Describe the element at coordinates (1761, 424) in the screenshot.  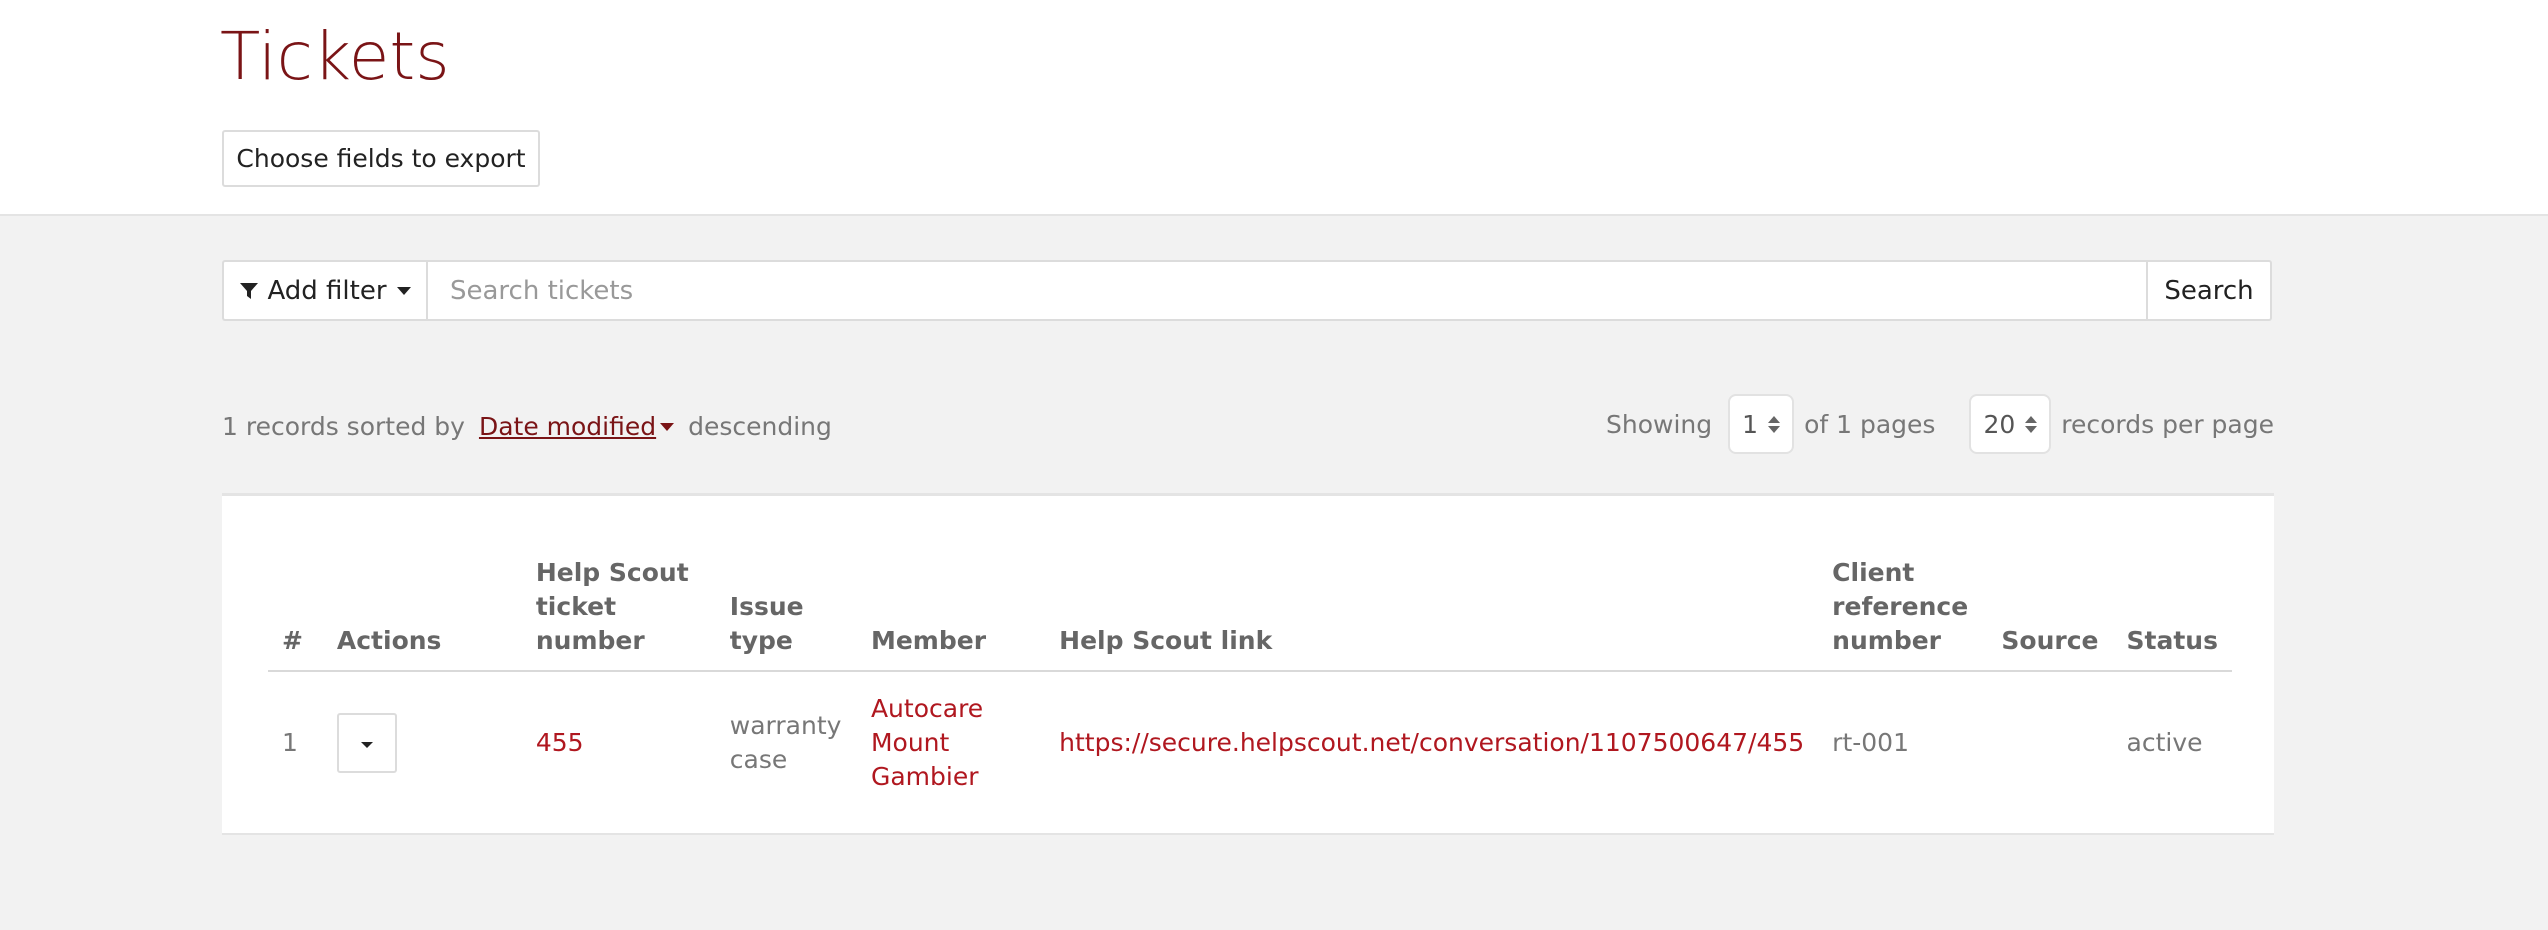
I see `page-number-select: 1` at that location.